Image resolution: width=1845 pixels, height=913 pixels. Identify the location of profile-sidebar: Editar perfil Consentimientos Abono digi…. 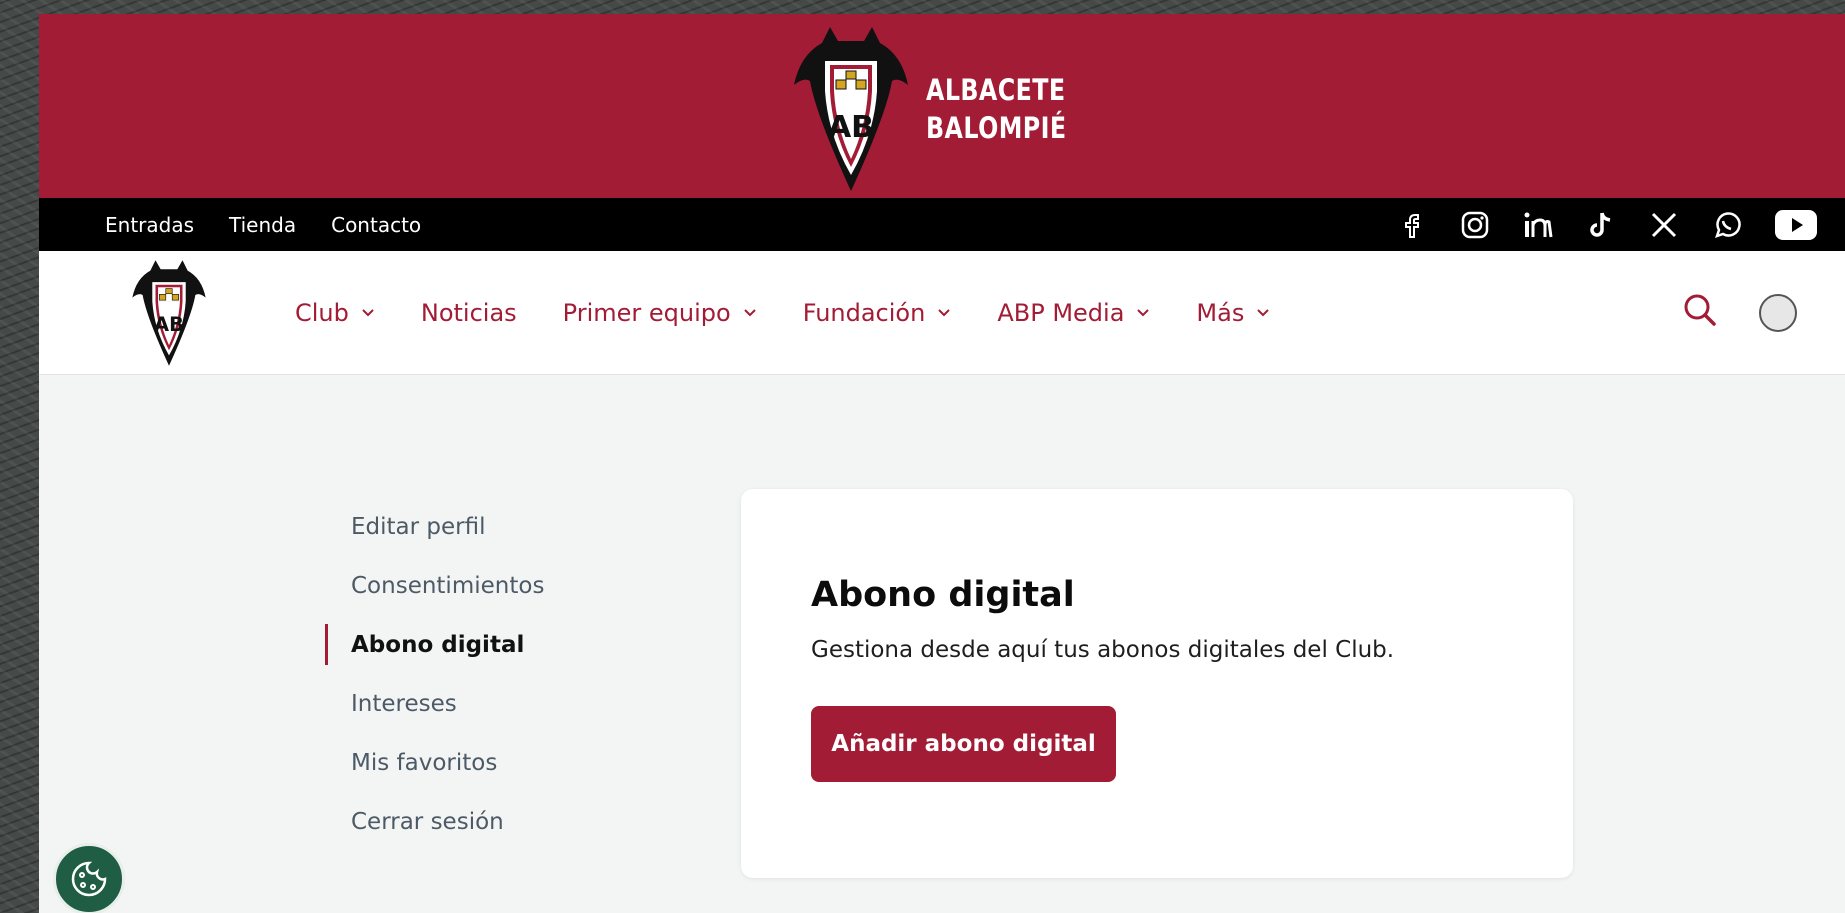
(434, 674).